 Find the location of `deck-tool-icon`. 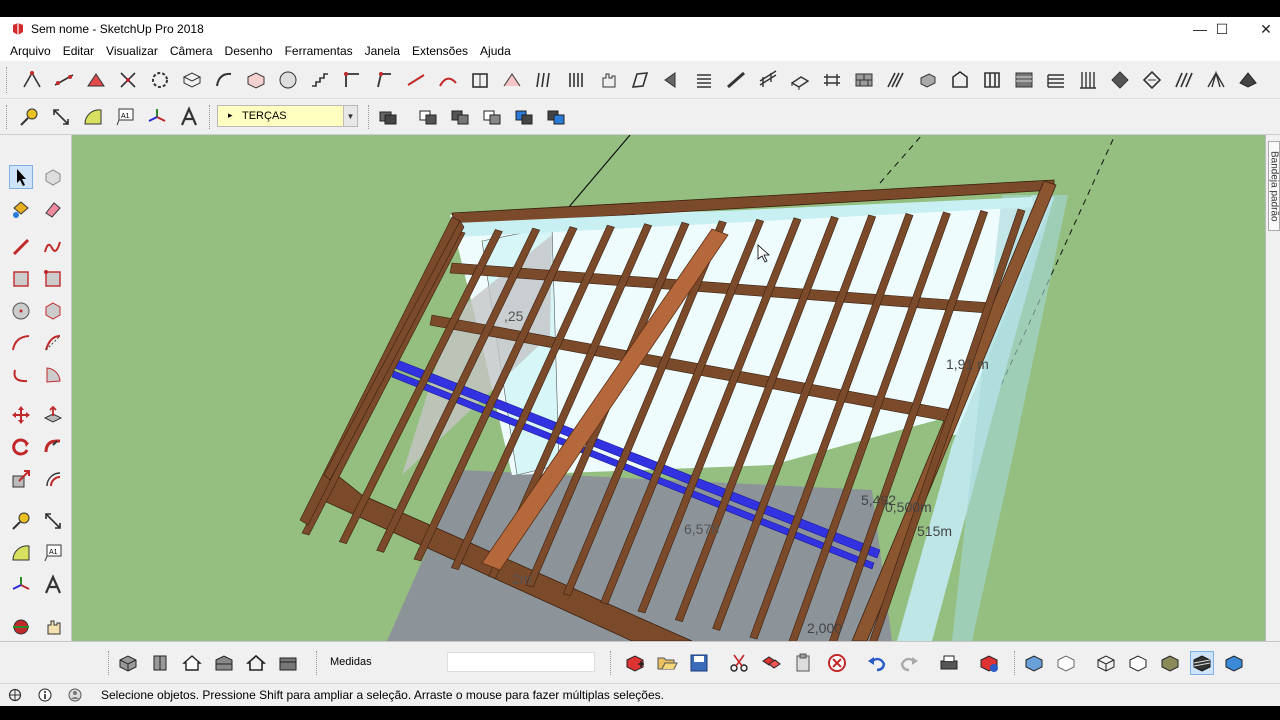

deck-tool-icon is located at coordinates (800, 80).